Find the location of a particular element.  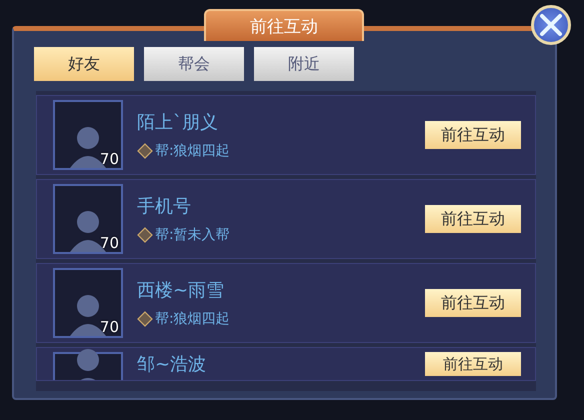

tab: 附近 is located at coordinates (304, 64).